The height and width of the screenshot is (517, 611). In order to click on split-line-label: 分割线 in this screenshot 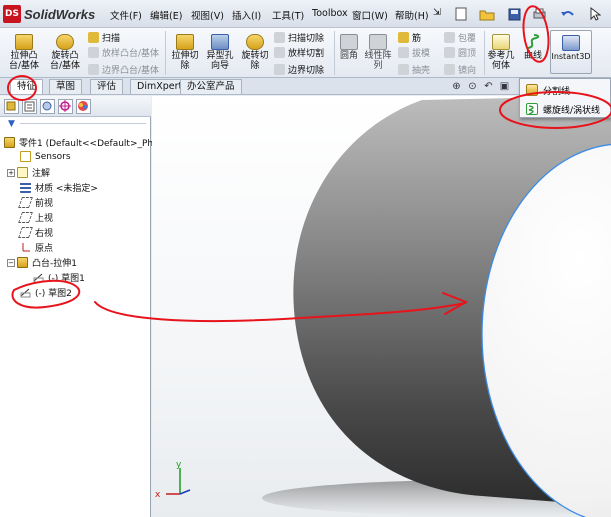, I will do `click(557, 91)`.